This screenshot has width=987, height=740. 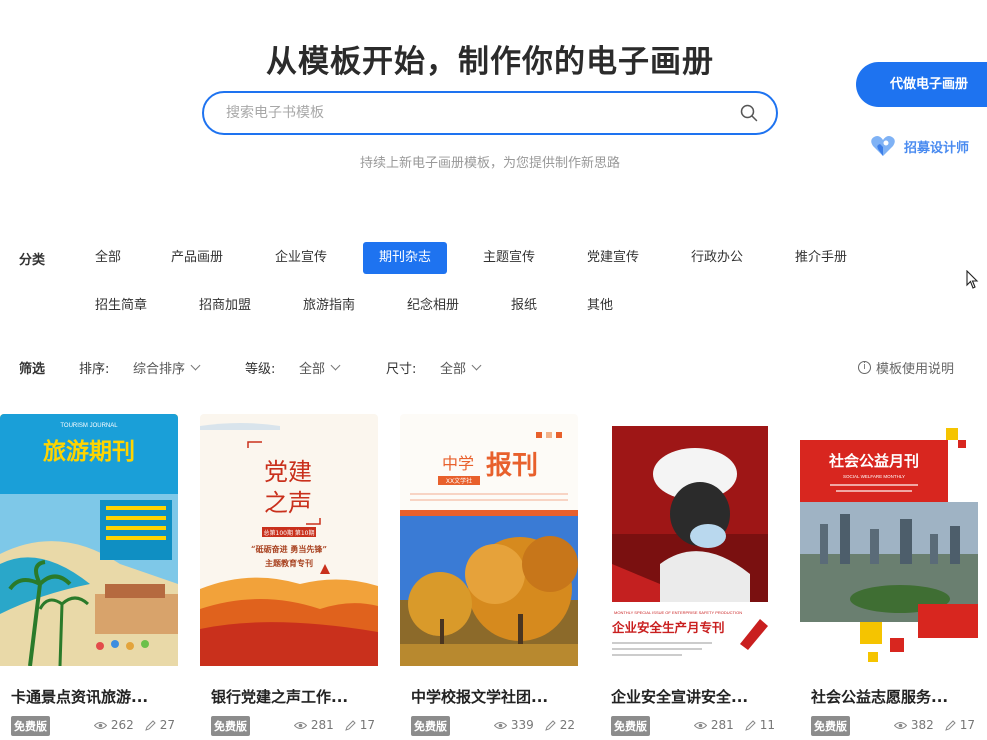 I want to click on cover-heading: 之声, so click(x=288, y=503).